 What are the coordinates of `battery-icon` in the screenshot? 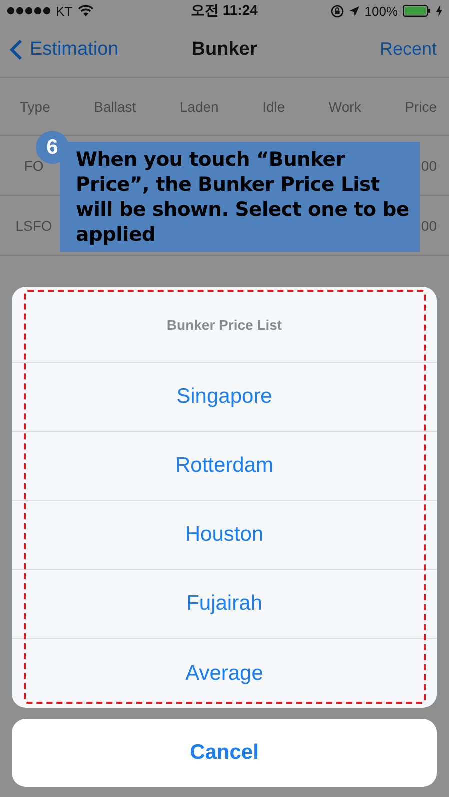 It's located at (417, 11).